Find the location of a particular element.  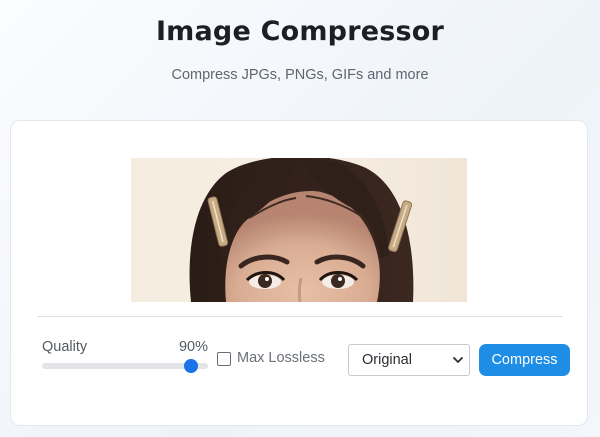

page-subtitle: Compress JPGs, PNGs, GIFs and more is located at coordinates (300, 75).